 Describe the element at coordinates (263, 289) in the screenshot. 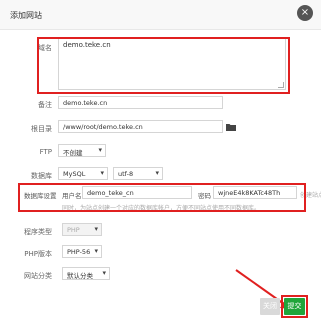

I see `red-arrow-icon` at that location.